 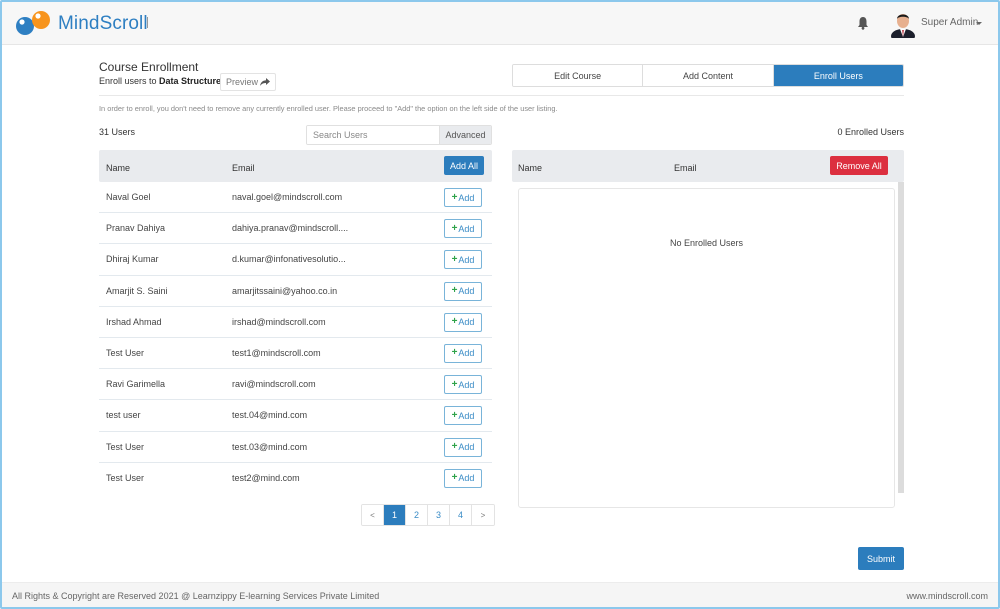 What do you see at coordinates (465, 135) in the screenshot?
I see `advanced-search-button: Advanced` at bounding box center [465, 135].